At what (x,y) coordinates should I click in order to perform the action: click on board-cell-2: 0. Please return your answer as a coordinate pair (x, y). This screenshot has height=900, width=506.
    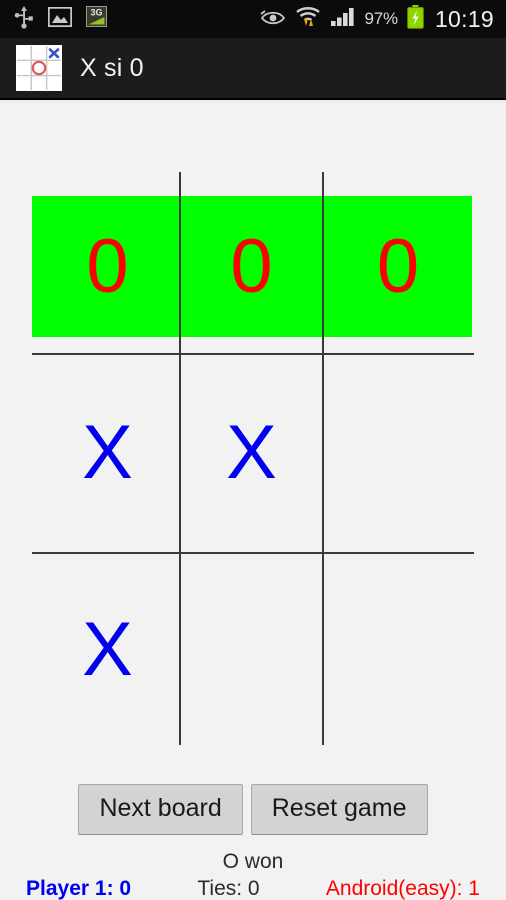
    Looking at the image, I should click on (398, 266).